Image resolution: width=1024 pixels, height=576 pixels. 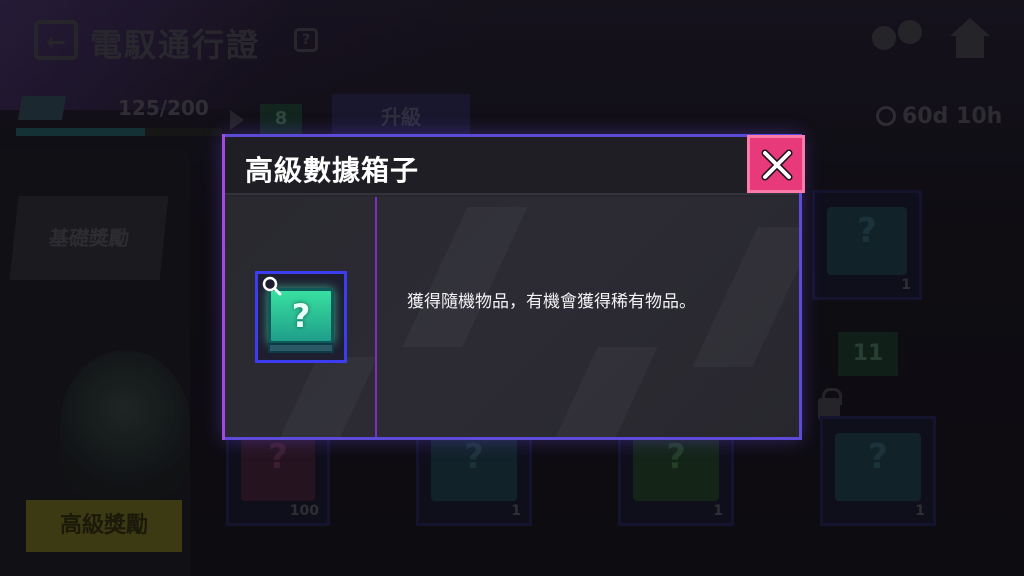 What do you see at coordinates (376, 317) in the screenshot?
I see `dialog-divider` at bounding box center [376, 317].